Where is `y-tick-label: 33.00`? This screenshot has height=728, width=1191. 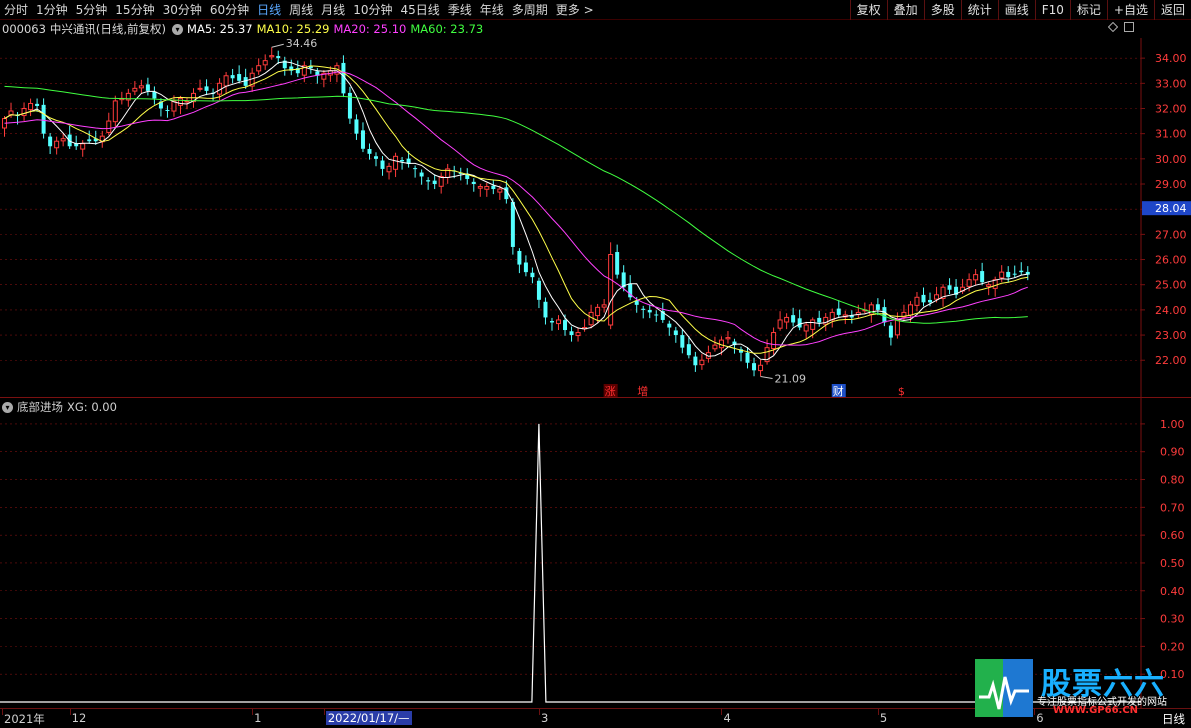
y-tick-label: 33.00 is located at coordinates (1171, 83).